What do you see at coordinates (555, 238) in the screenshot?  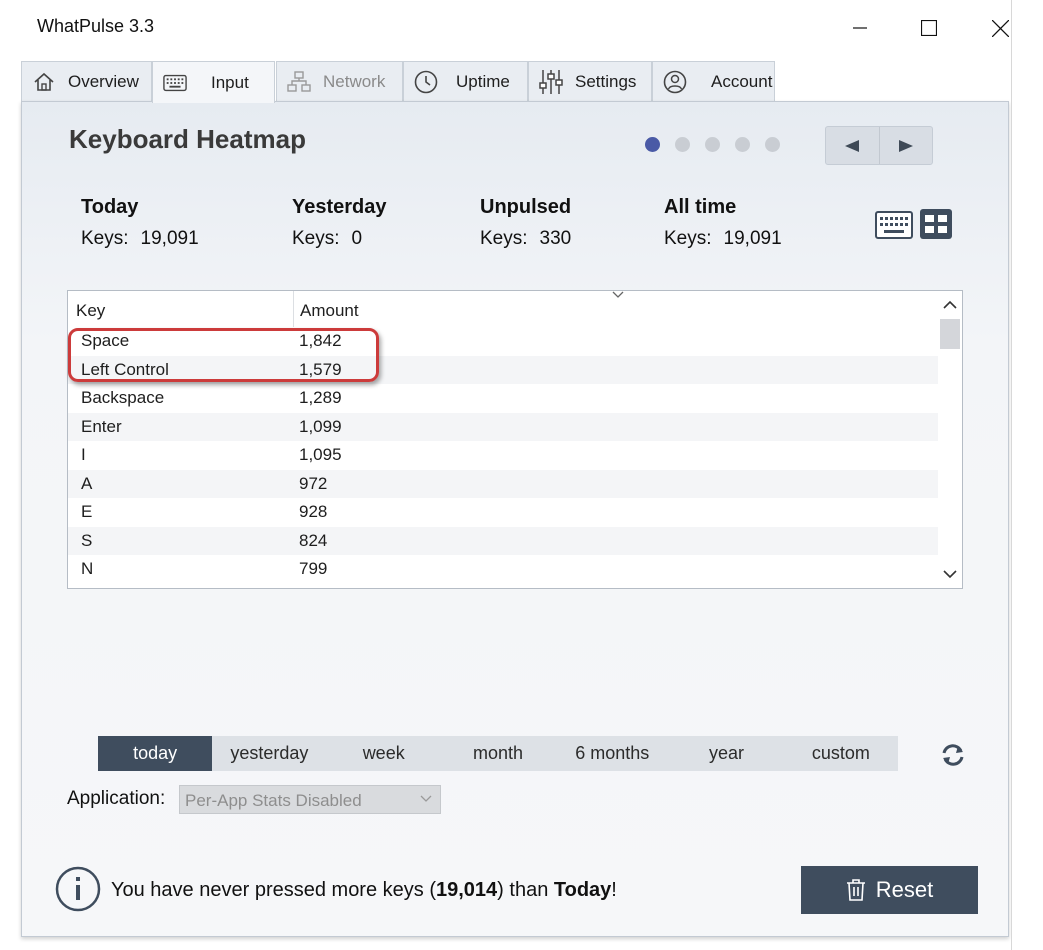 I see `stat-unpulsed-keys: 330` at bounding box center [555, 238].